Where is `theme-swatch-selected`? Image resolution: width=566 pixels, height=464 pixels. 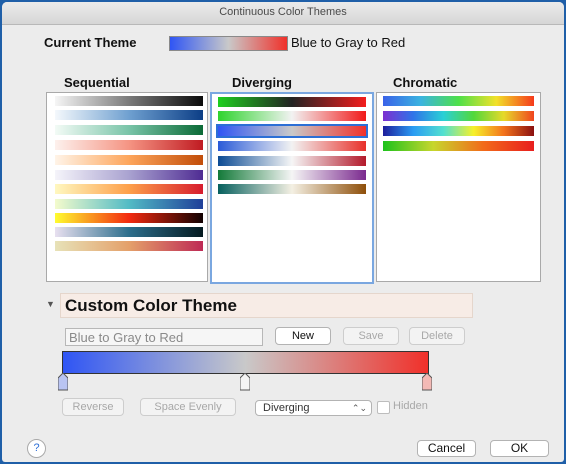
theme-swatch-selected is located at coordinates (292, 131).